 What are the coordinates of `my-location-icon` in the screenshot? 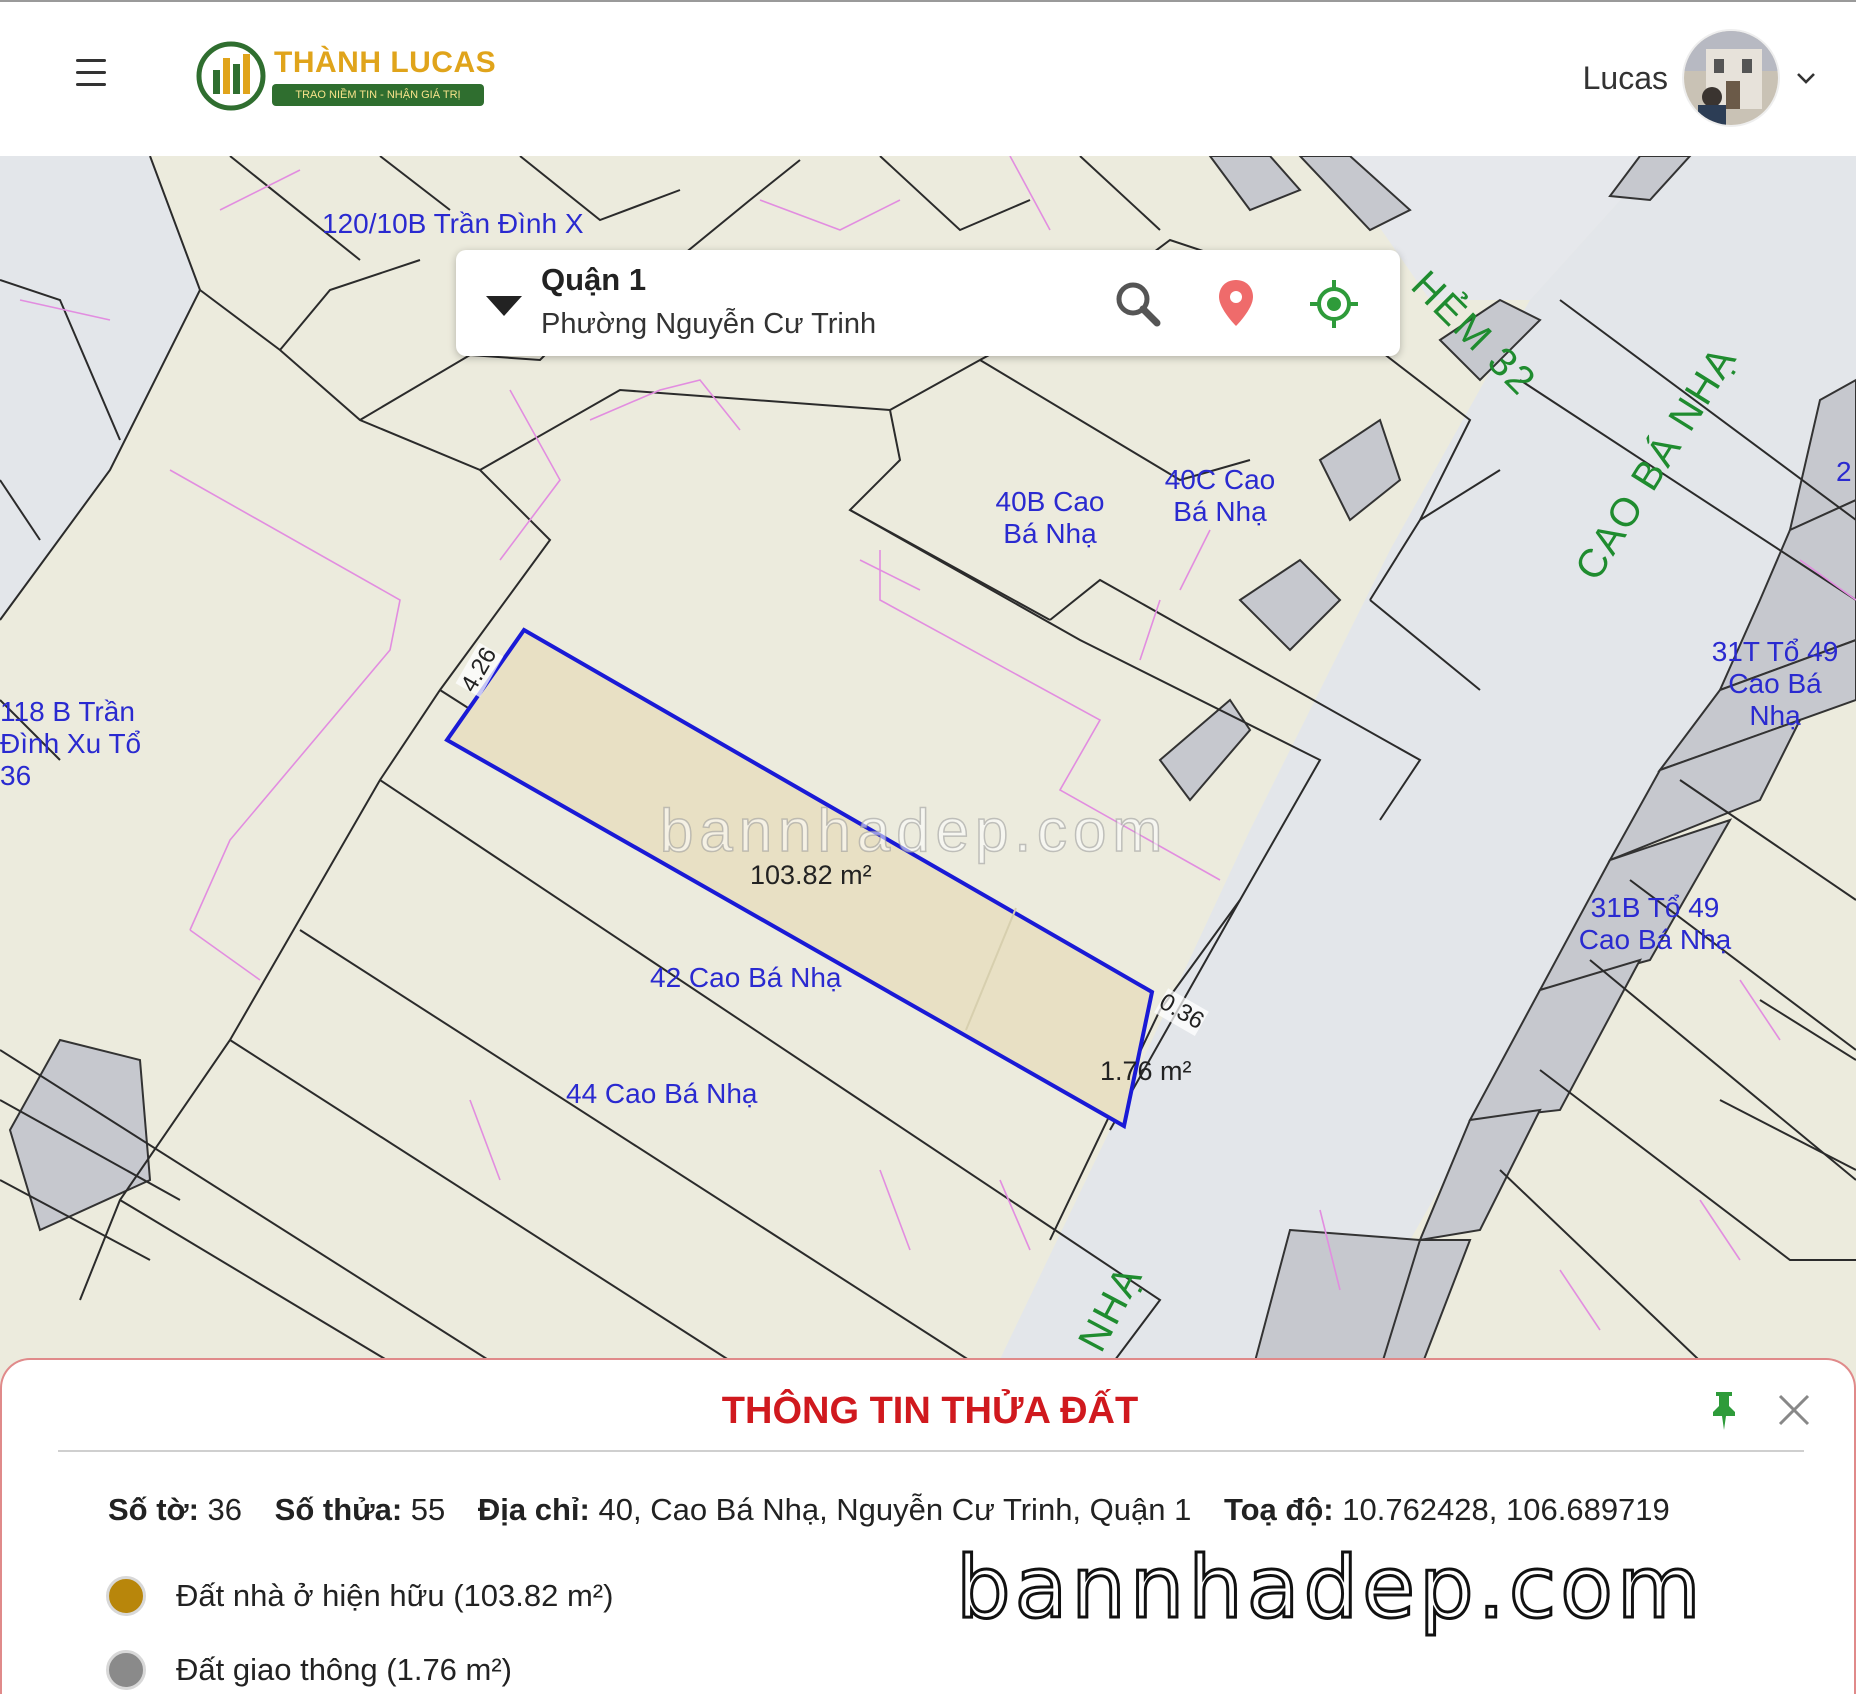 It's located at (1334, 304).